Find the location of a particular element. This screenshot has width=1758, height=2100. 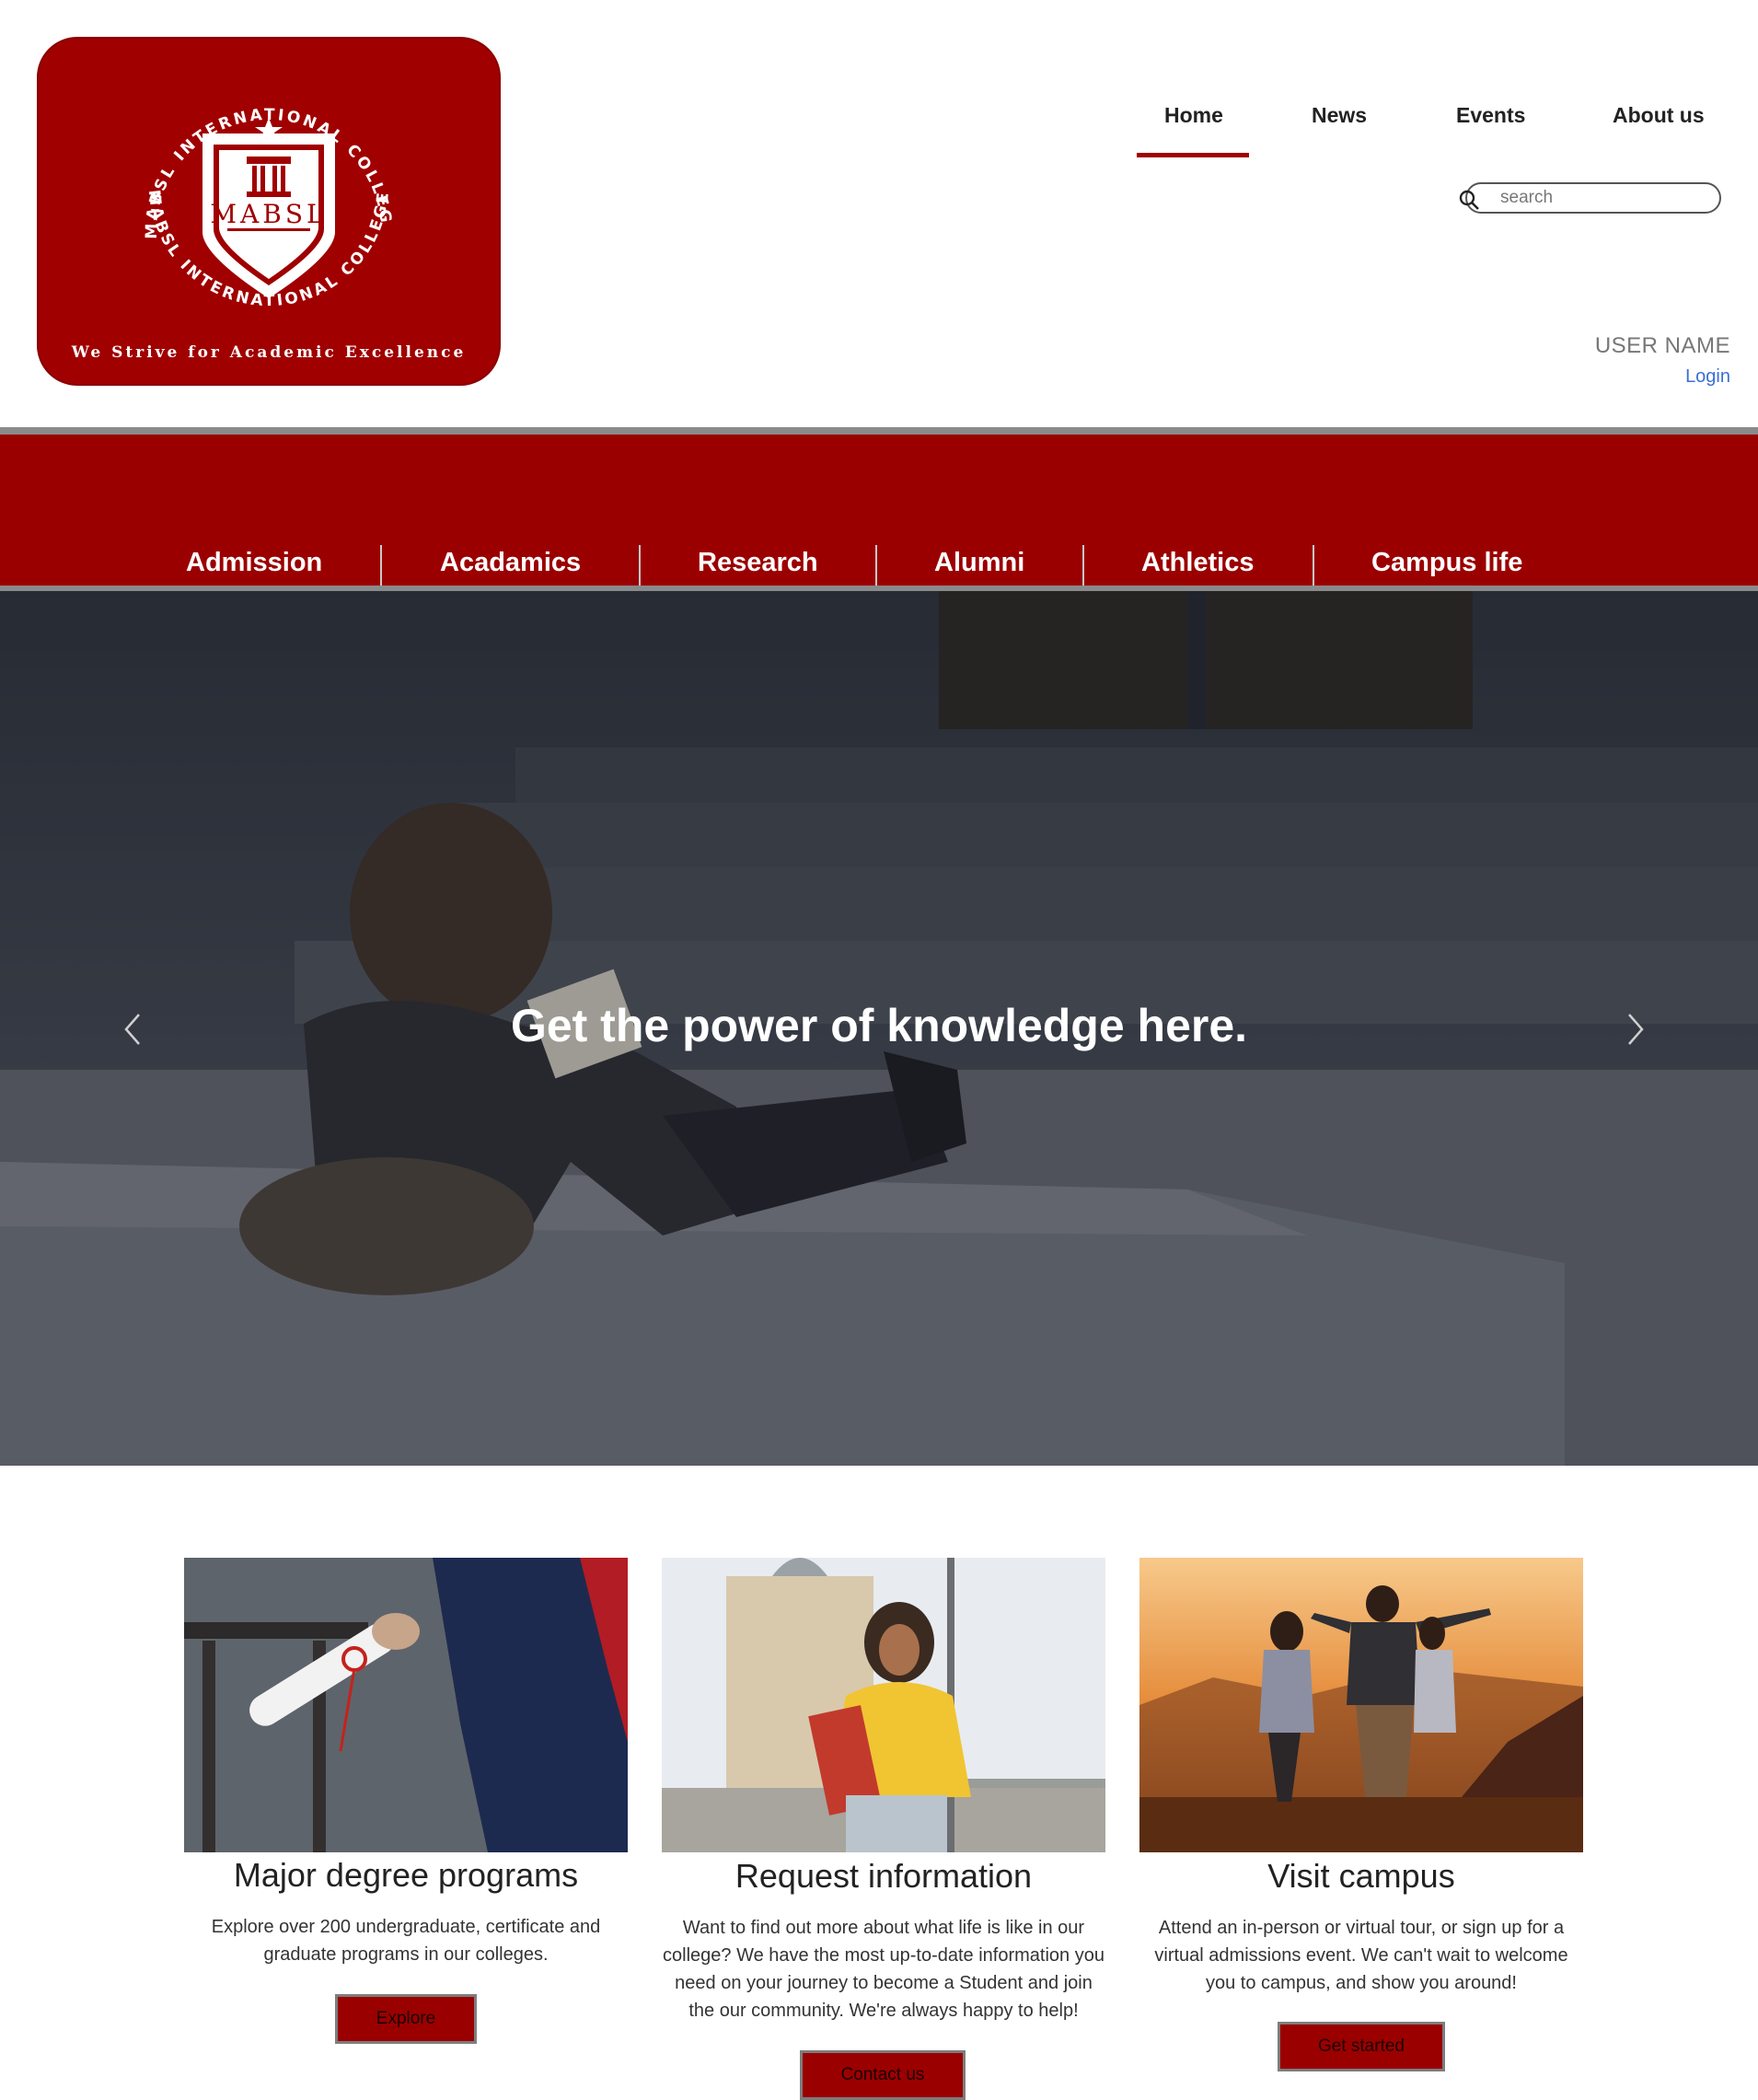

card-title: Major degree programs is located at coordinates (406, 1875).